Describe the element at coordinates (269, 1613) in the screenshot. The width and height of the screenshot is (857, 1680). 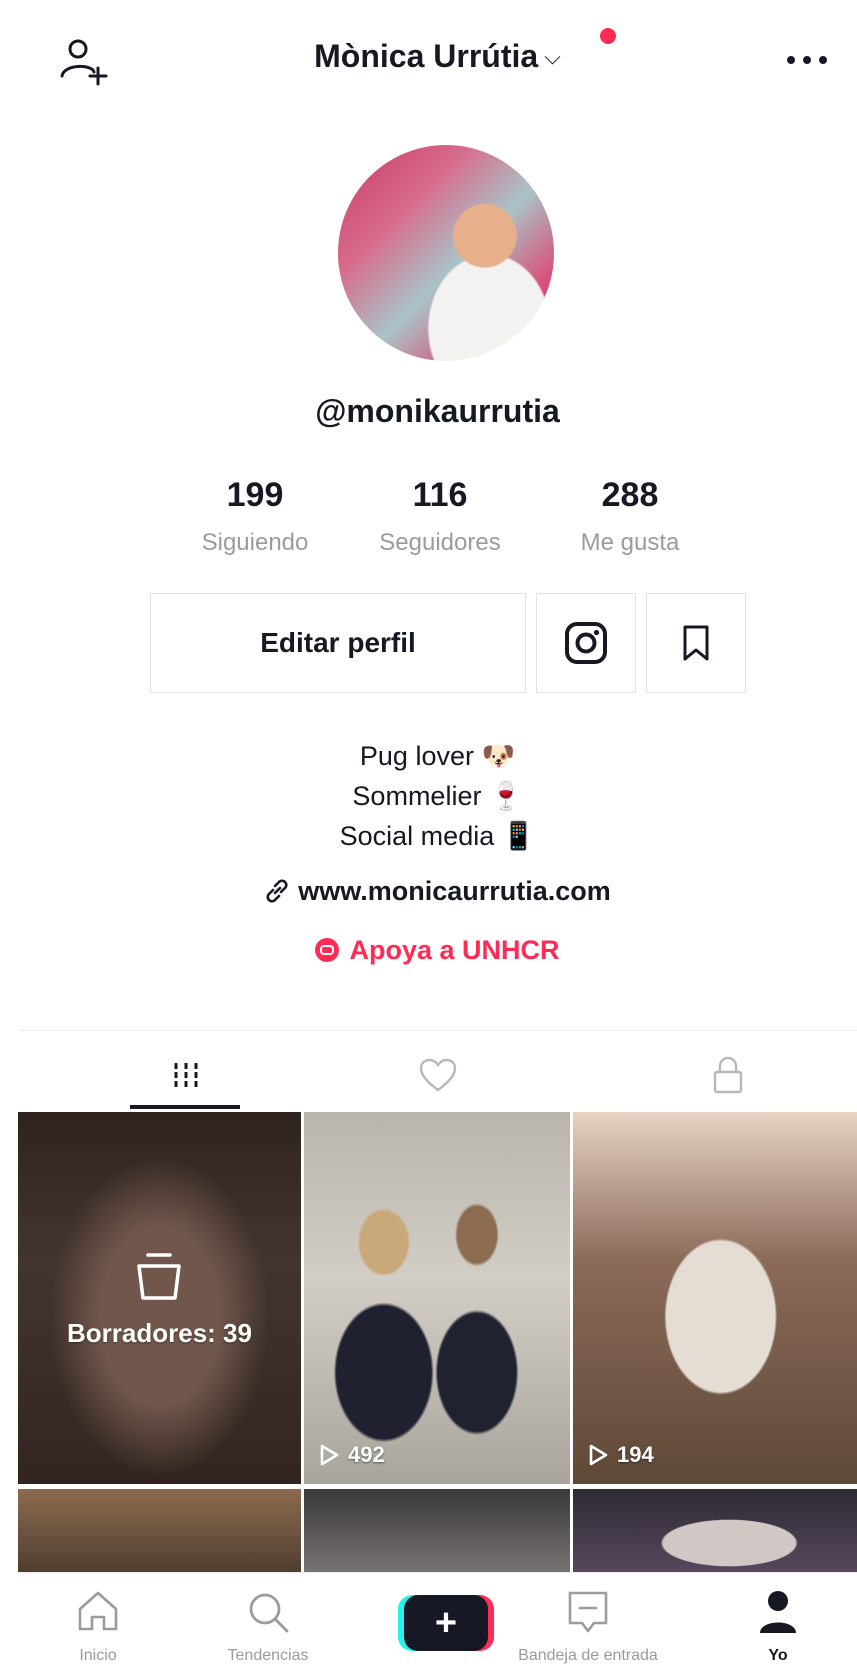
I see `search-icon` at that location.